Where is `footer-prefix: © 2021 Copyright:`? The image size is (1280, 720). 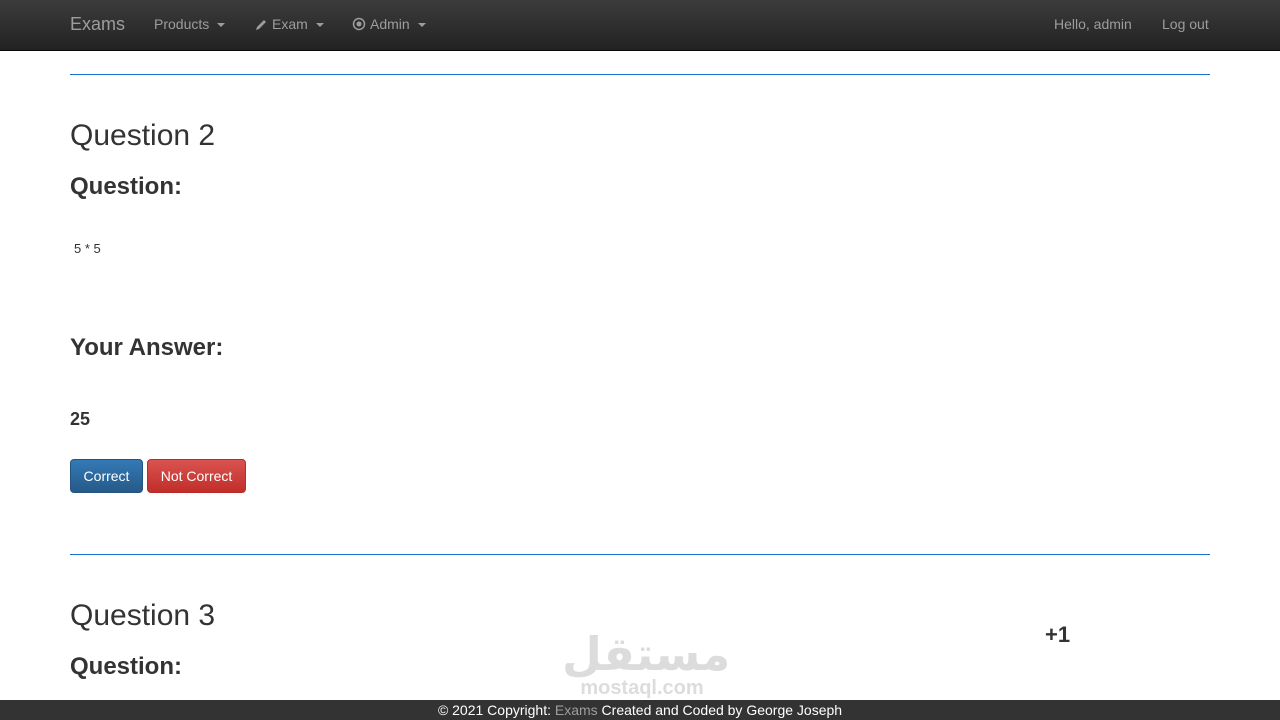 footer-prefix: © 2021 Copyright: is located at coordinates (496, 710).